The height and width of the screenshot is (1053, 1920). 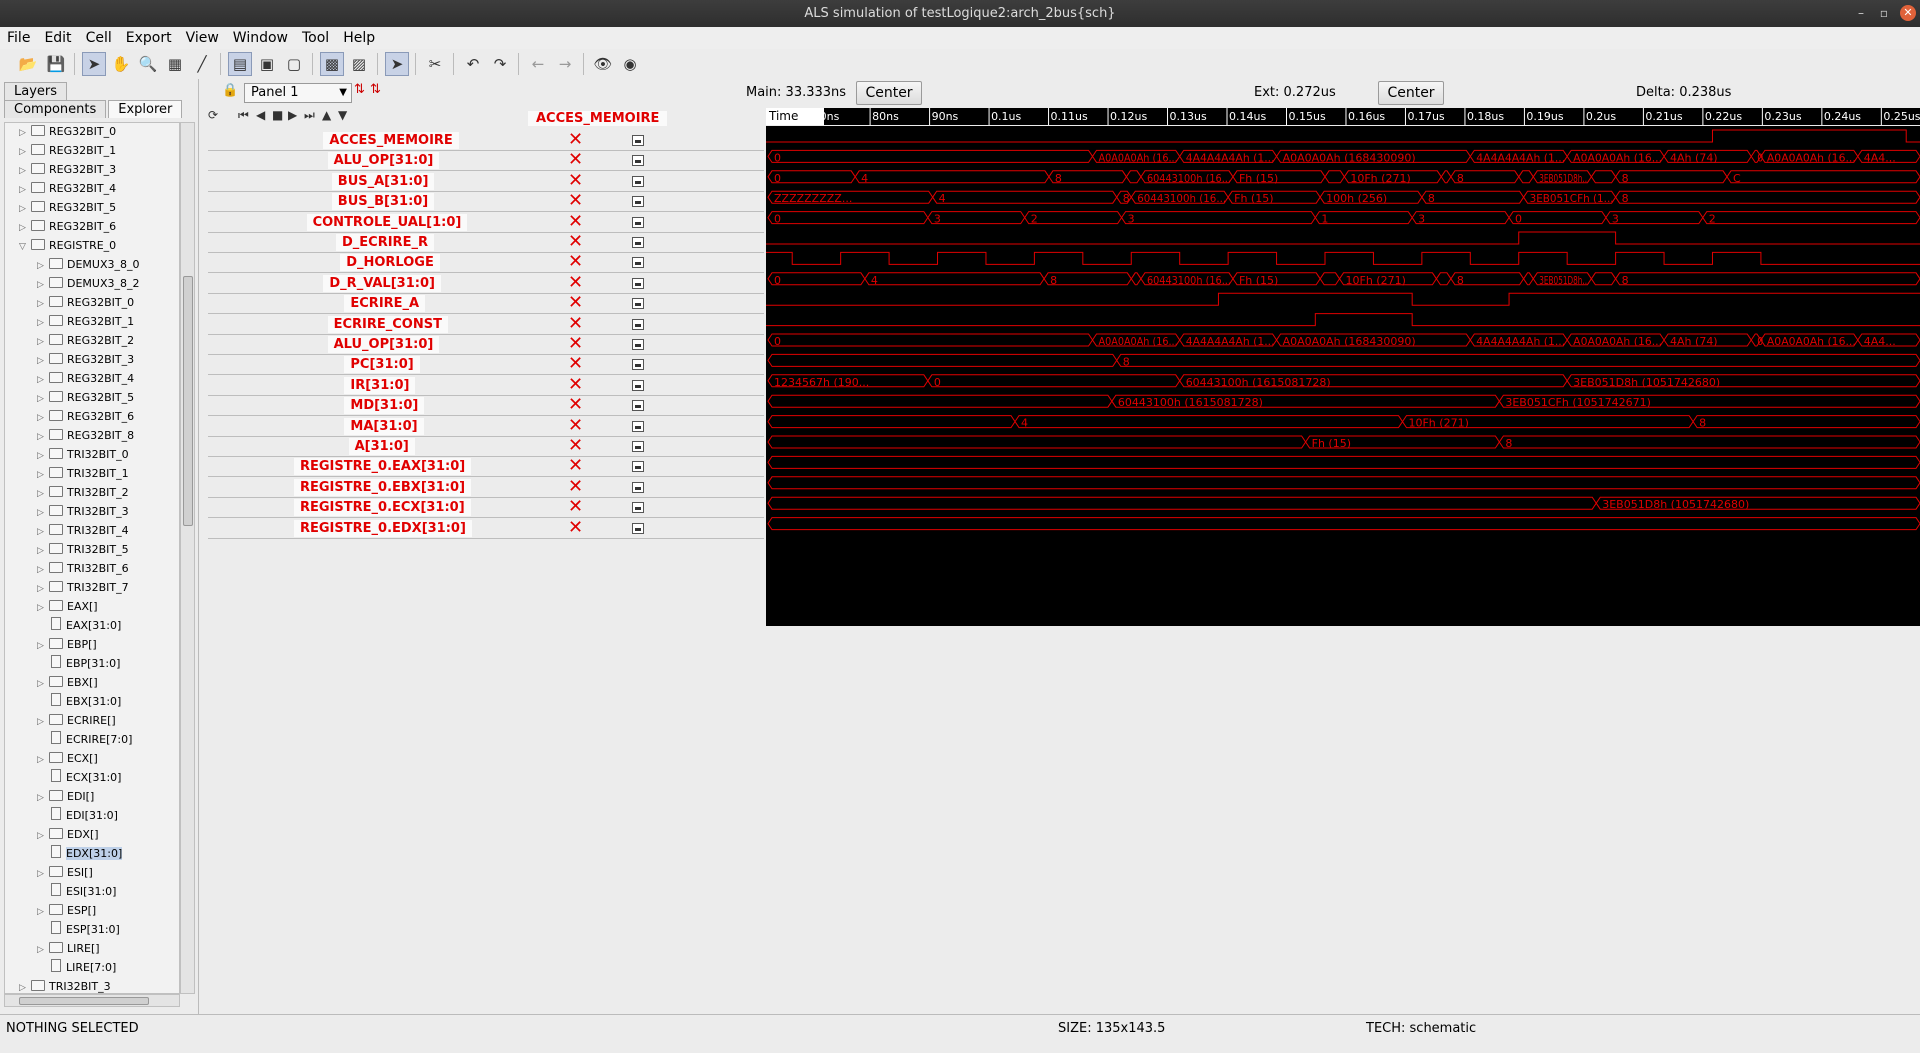 What do you see at coordinates (486, 140) in the screenshot?
I see `signal-row: ACCES_MEMOIRE ✕` at bounding box center [486, 140].